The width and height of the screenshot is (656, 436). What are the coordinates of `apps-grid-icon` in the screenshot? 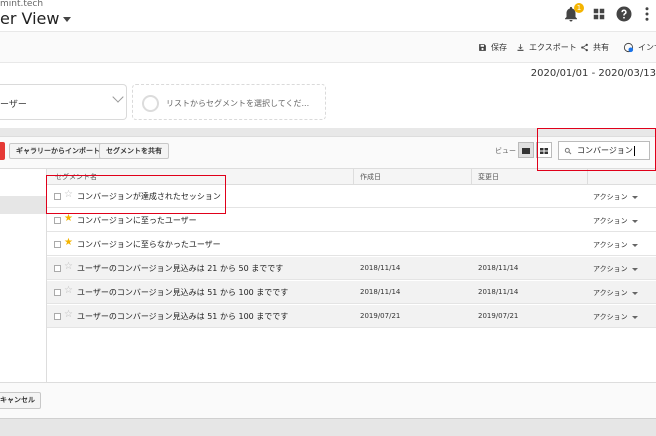 It's located at (599, 14).